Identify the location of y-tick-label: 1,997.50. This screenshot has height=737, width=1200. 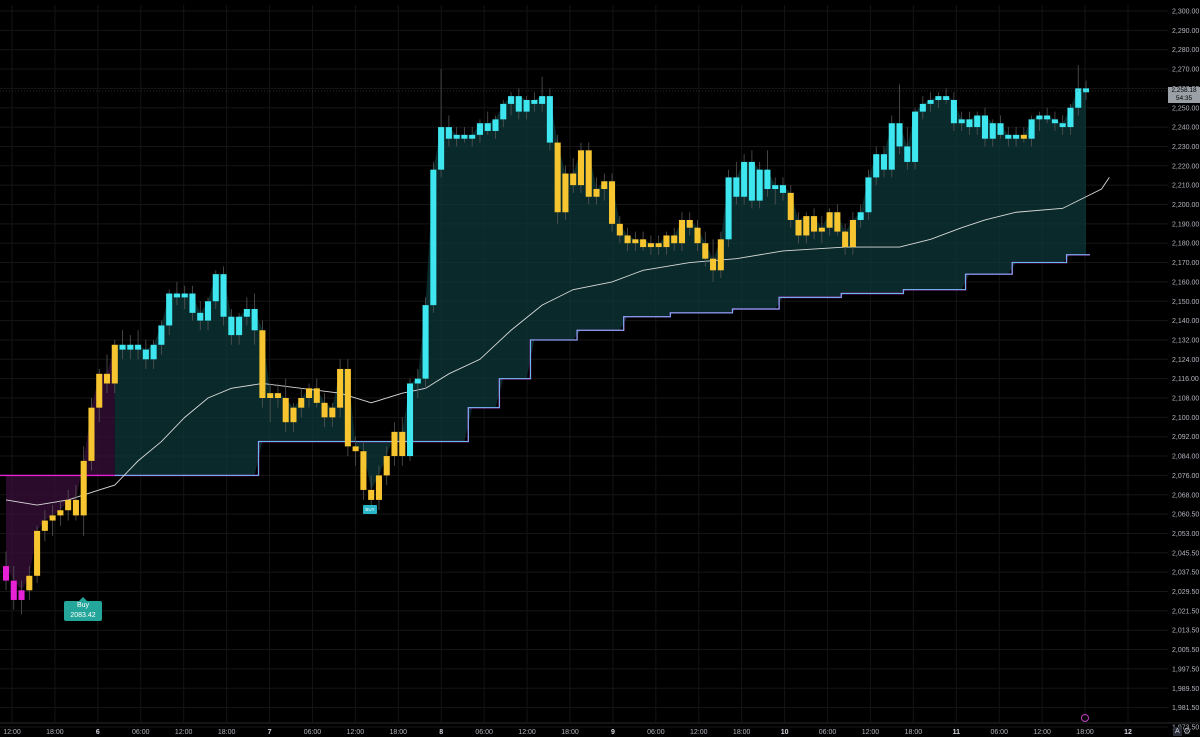
(1185, 669).